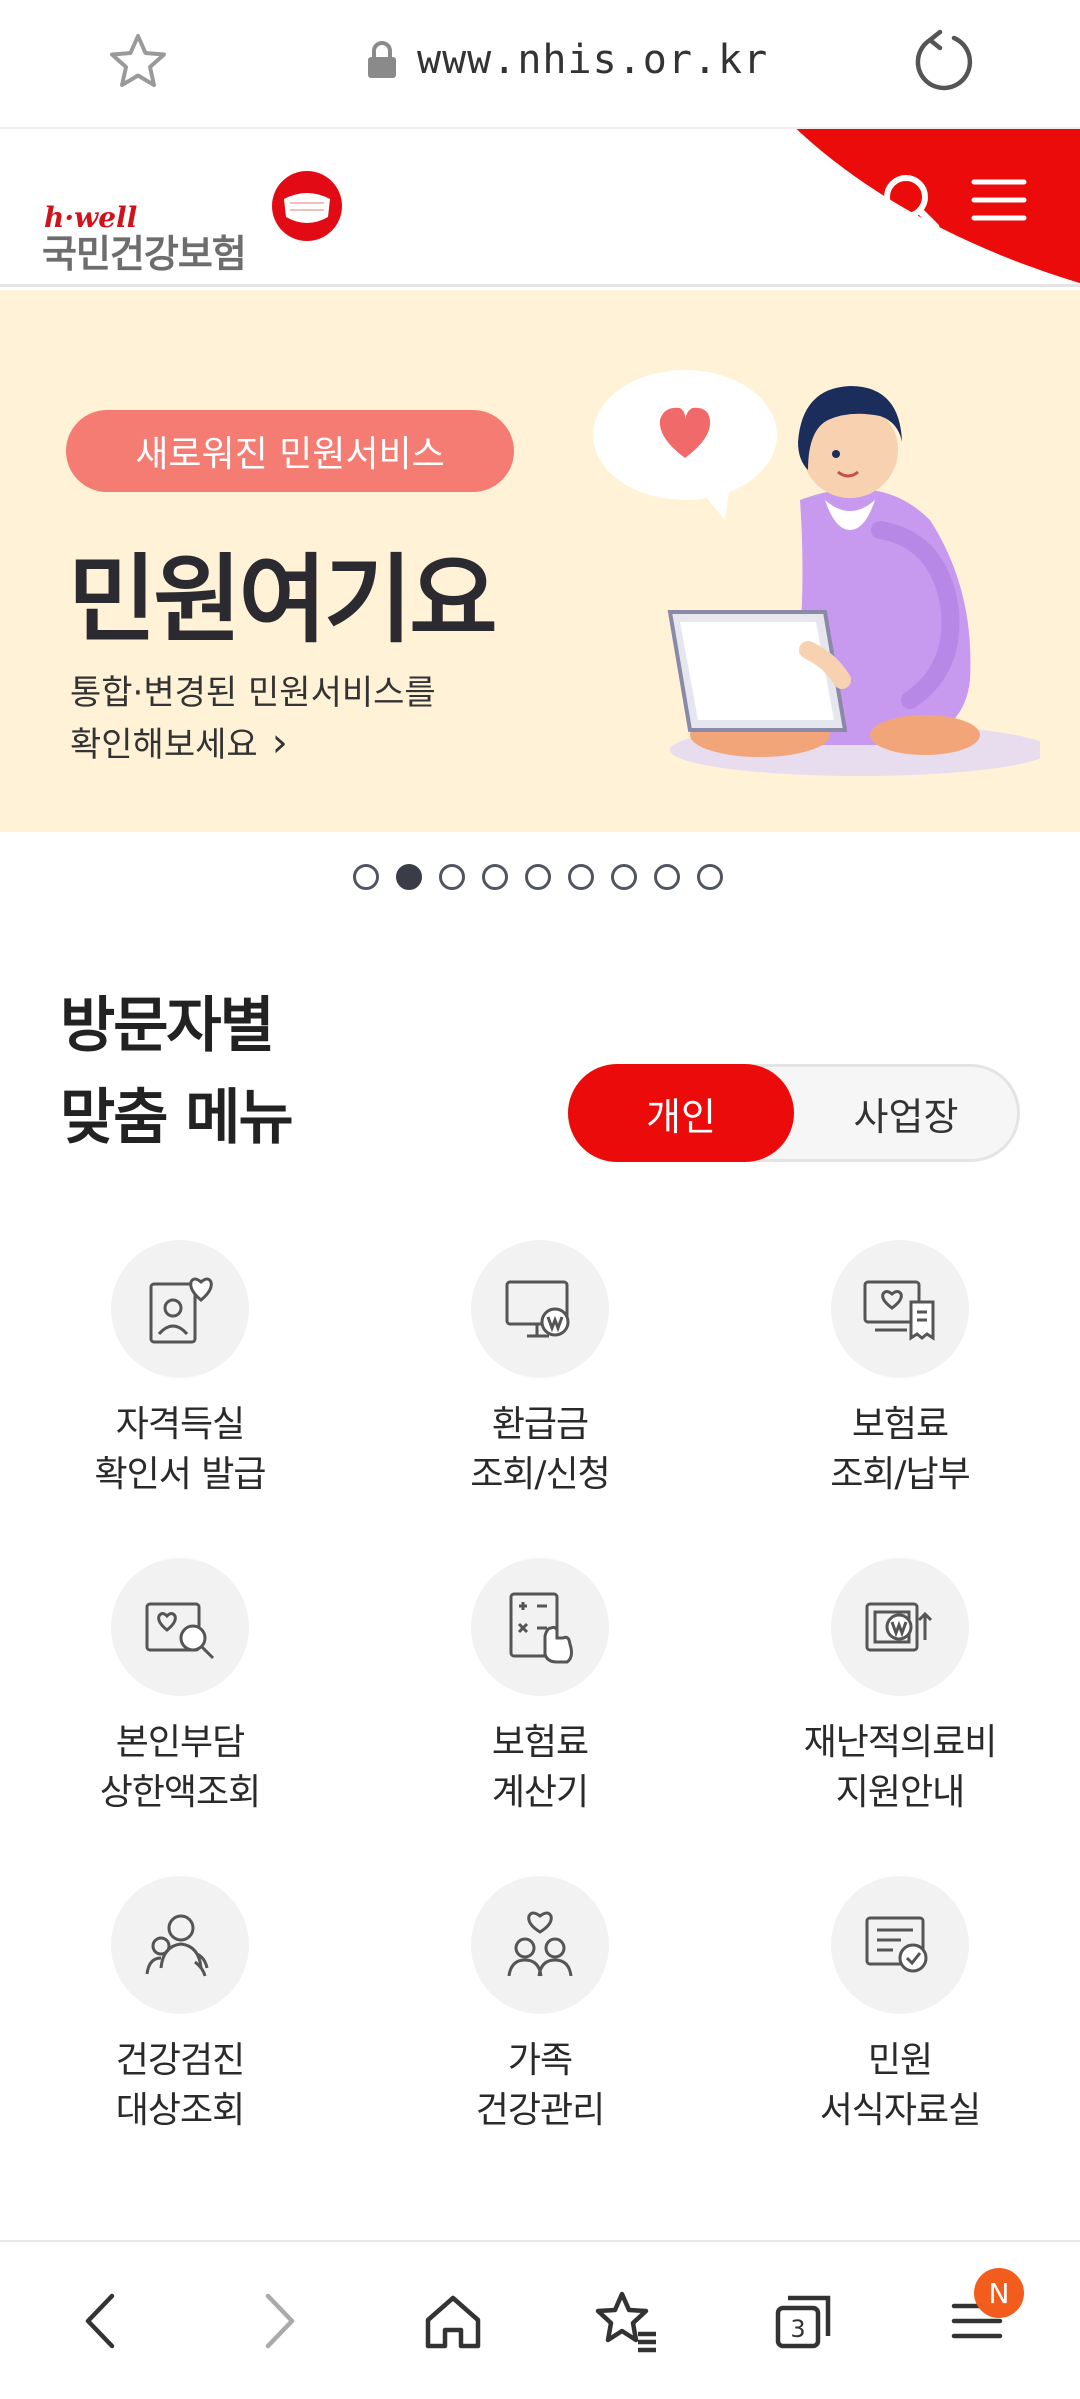 The width and height of the screenshot is (1080, 2399). What do you see at coordinates (180, 1474) in the screenshot?
I see `menu-item-line2: 확인서 발급` at bounding box center [180, 1474].